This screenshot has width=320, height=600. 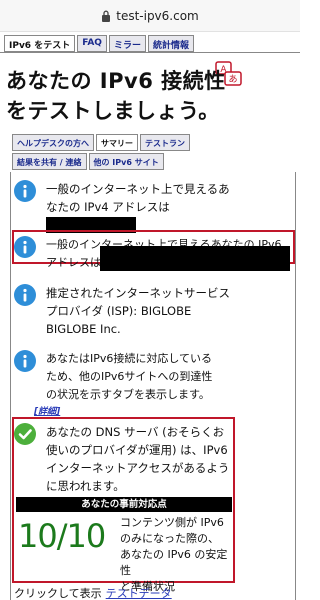 I want to click on ipv6-result: 一般のインターネット上で見えるあなたの IPv6 アドレスは, so click(x=154, y=261).